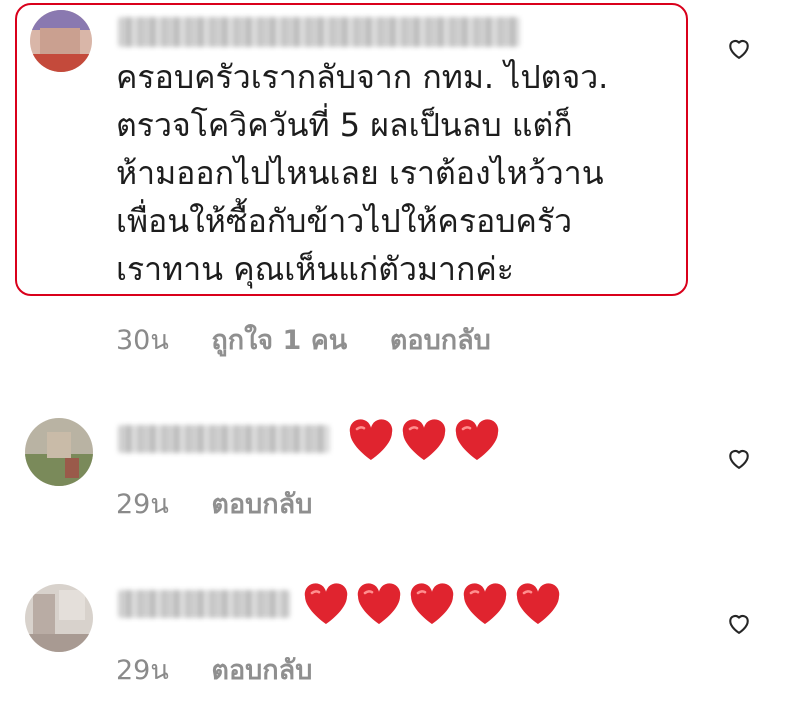 This screenshot has width=800, height=711. I want to click on comment-meta: 30น ถูกใจ 1 คน ตอบกลับ, so click(320, 339).